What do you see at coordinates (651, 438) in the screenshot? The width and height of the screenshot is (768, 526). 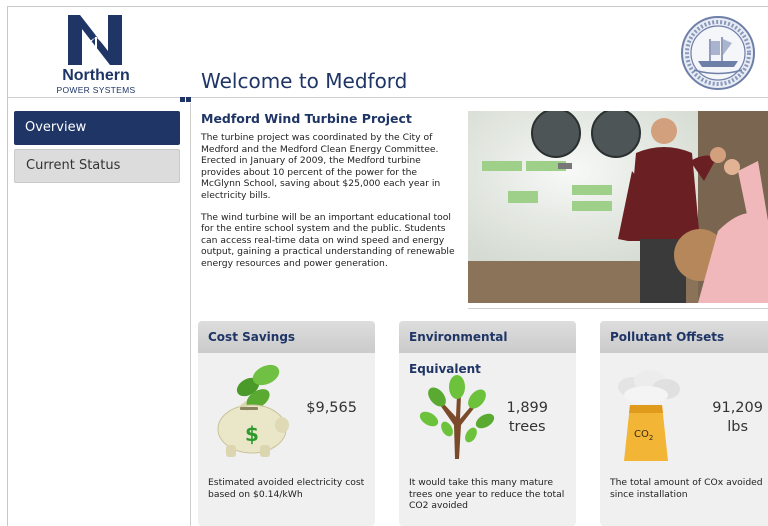 I see `co2-subscript: 2` at bounding box center [651, 438].